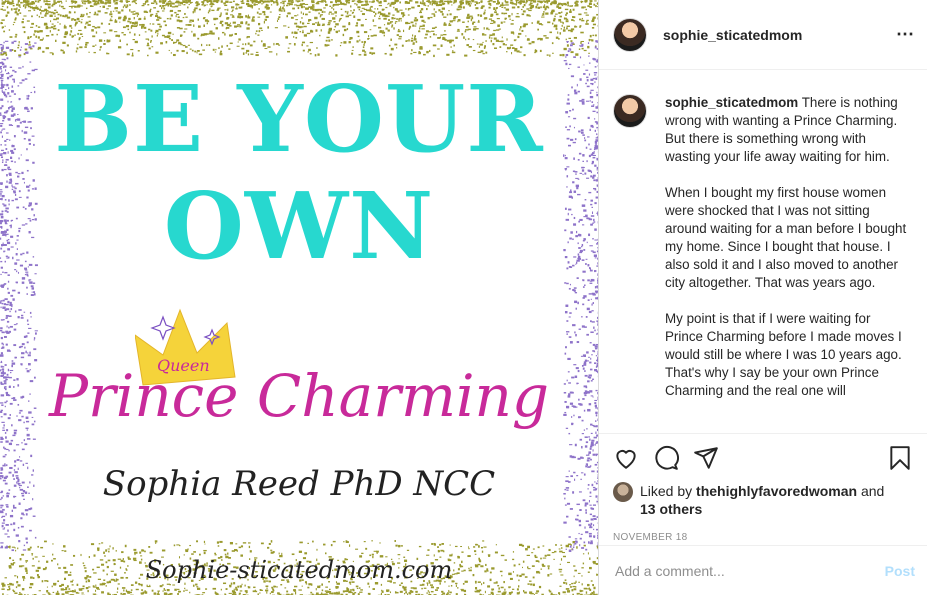 This screenshot has width=927, height=595. Describe the element at coordinates (749, 570) in the screenshot. I see `comment-input` at that location.